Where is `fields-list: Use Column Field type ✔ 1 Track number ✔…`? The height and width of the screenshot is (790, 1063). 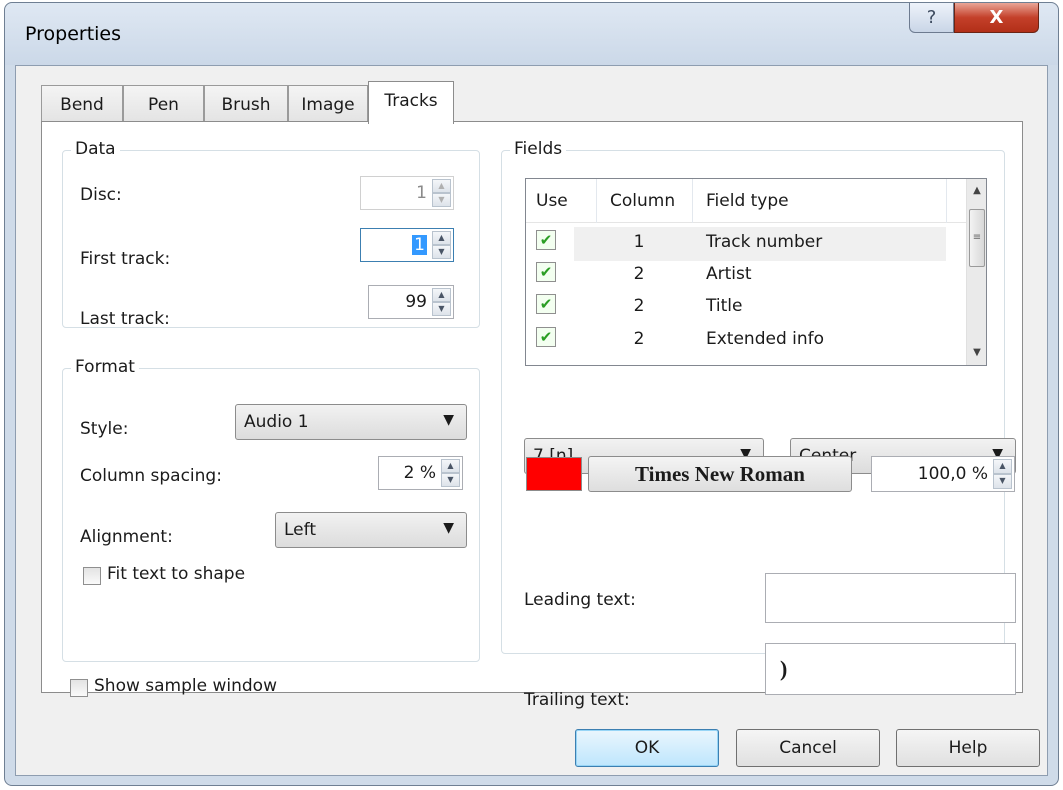 fields-list: Use Column Field type ✔ 1 Track number ✔… is located at coordinates (756, 272).